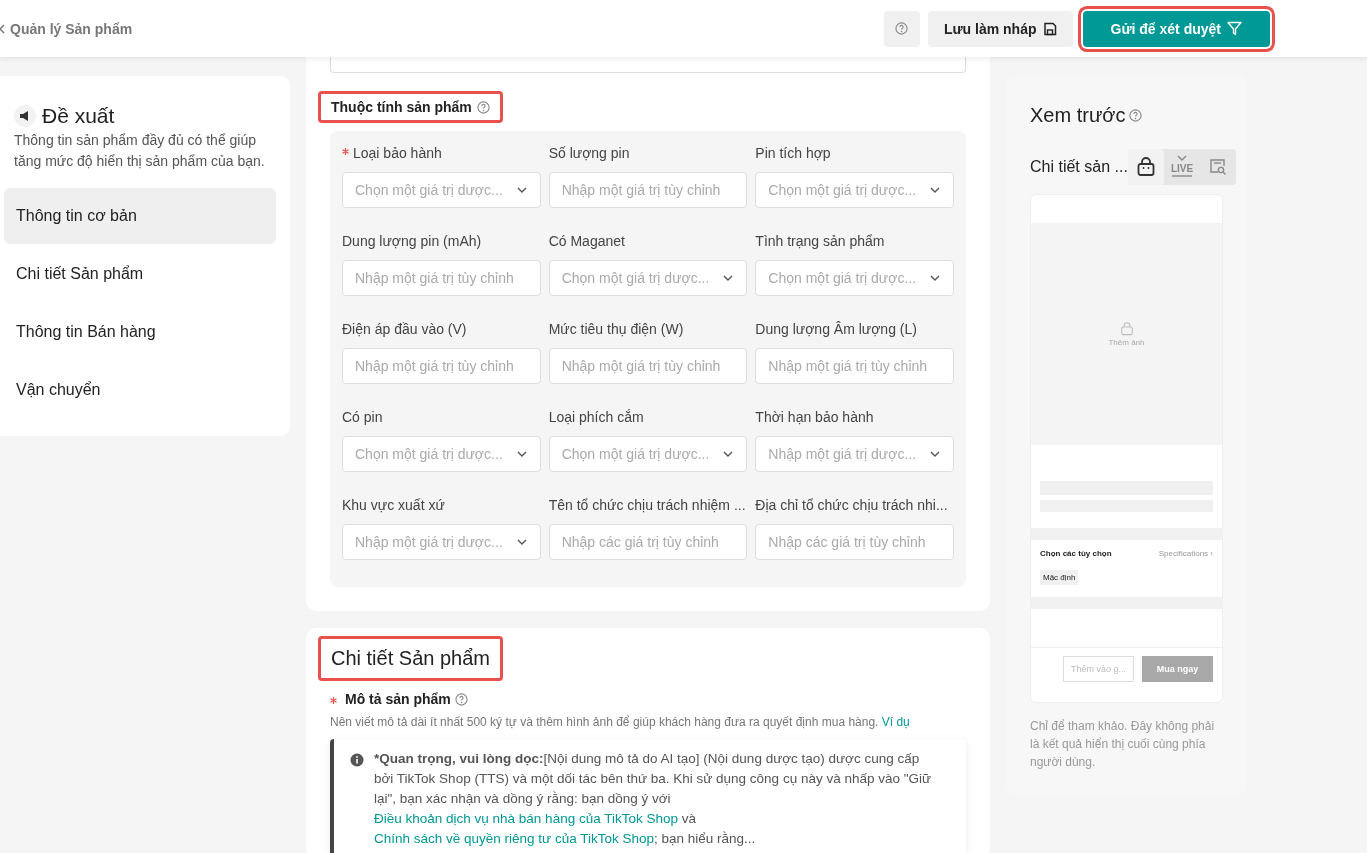 The width and height of the screenshot is (1367, 853). Describe the element at coordinates (140, 332) in the screenshot. I see `sidebar-item: Thông tin Bán hàng` at that location.